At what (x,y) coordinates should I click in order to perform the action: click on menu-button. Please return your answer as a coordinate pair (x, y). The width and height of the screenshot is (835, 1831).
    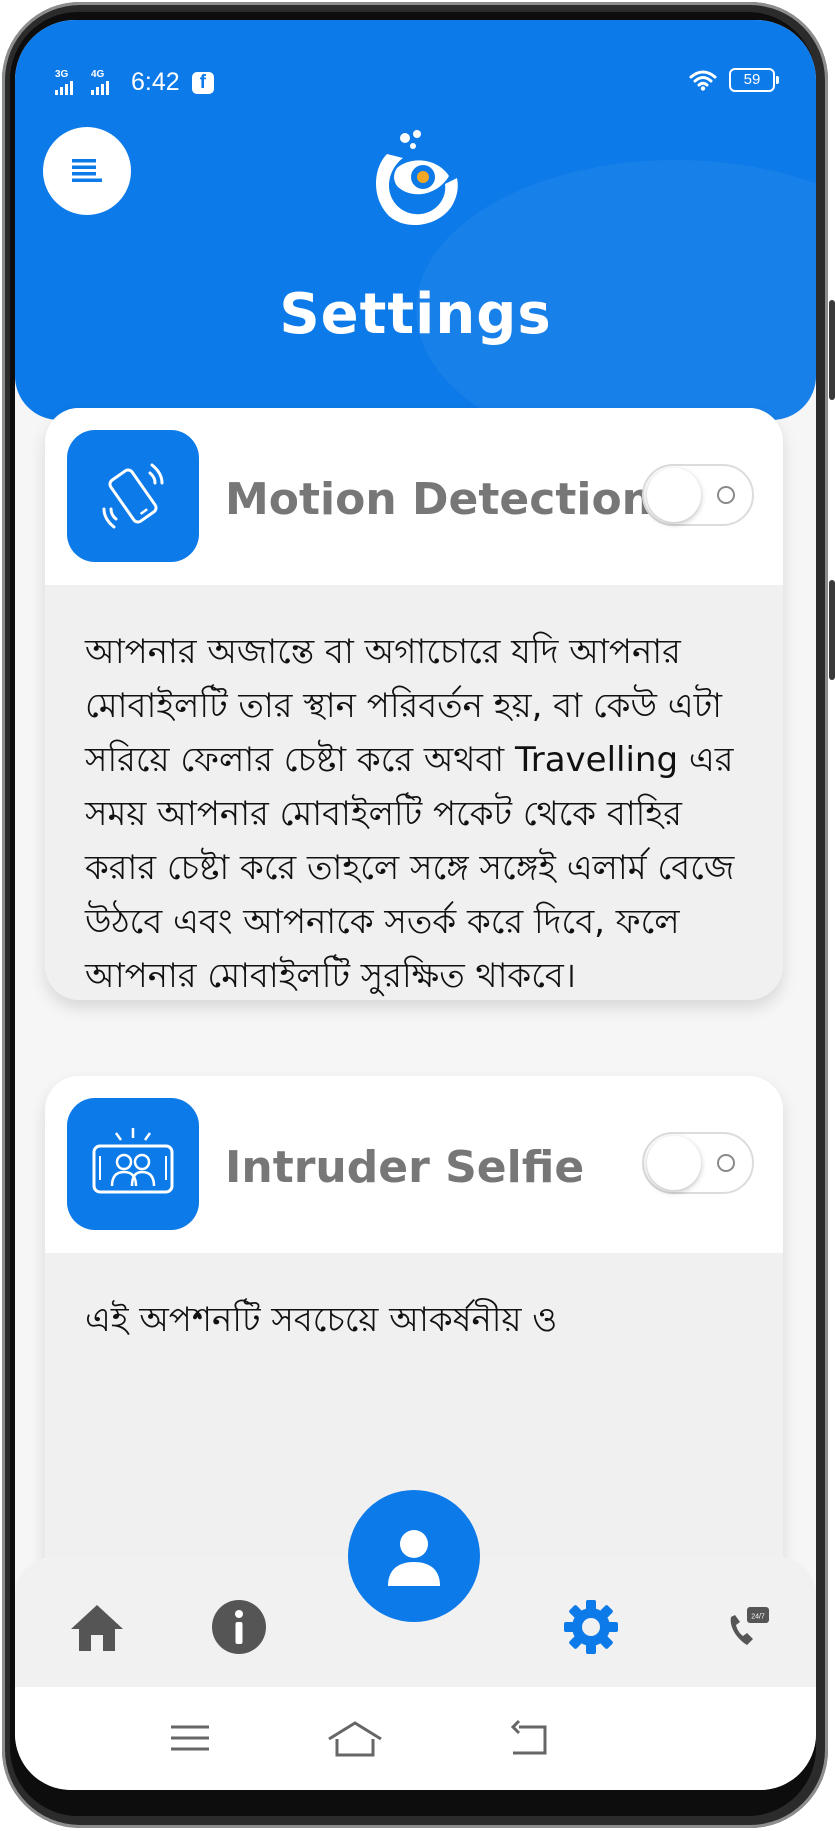
    Looking at the image, I should click on (87, 171).